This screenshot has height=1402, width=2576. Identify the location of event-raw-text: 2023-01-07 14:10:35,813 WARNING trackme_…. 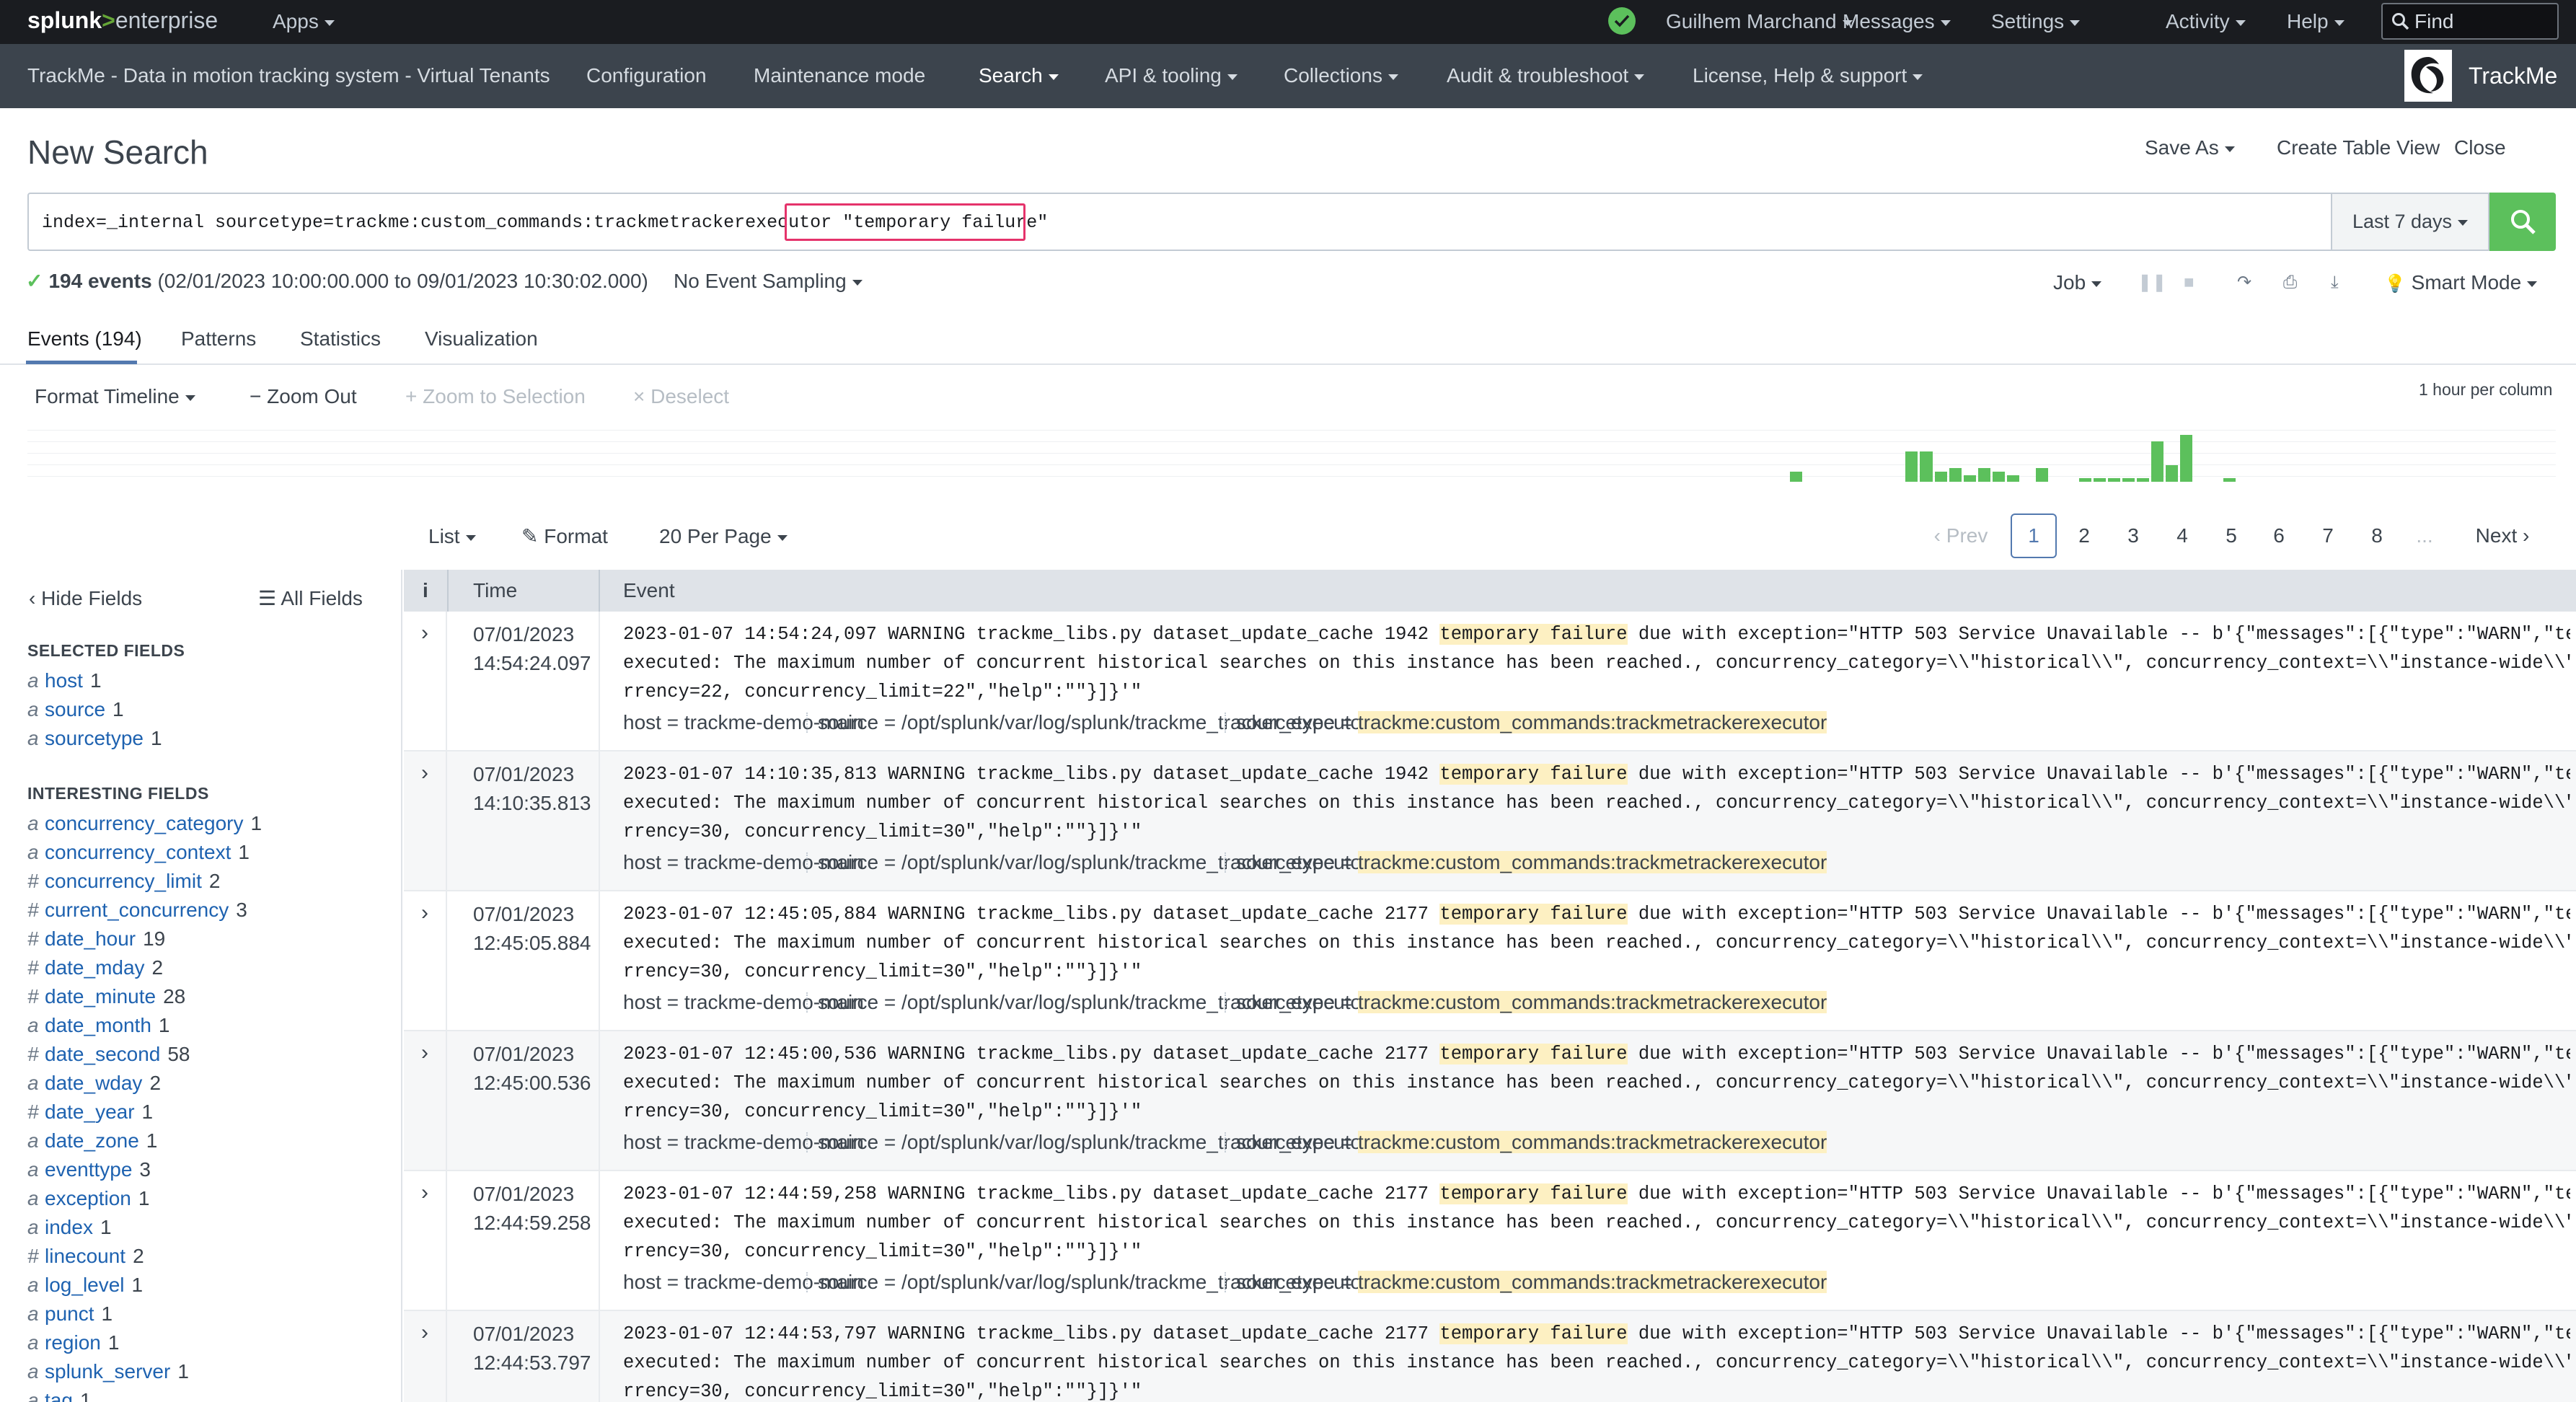
(1596, 803).